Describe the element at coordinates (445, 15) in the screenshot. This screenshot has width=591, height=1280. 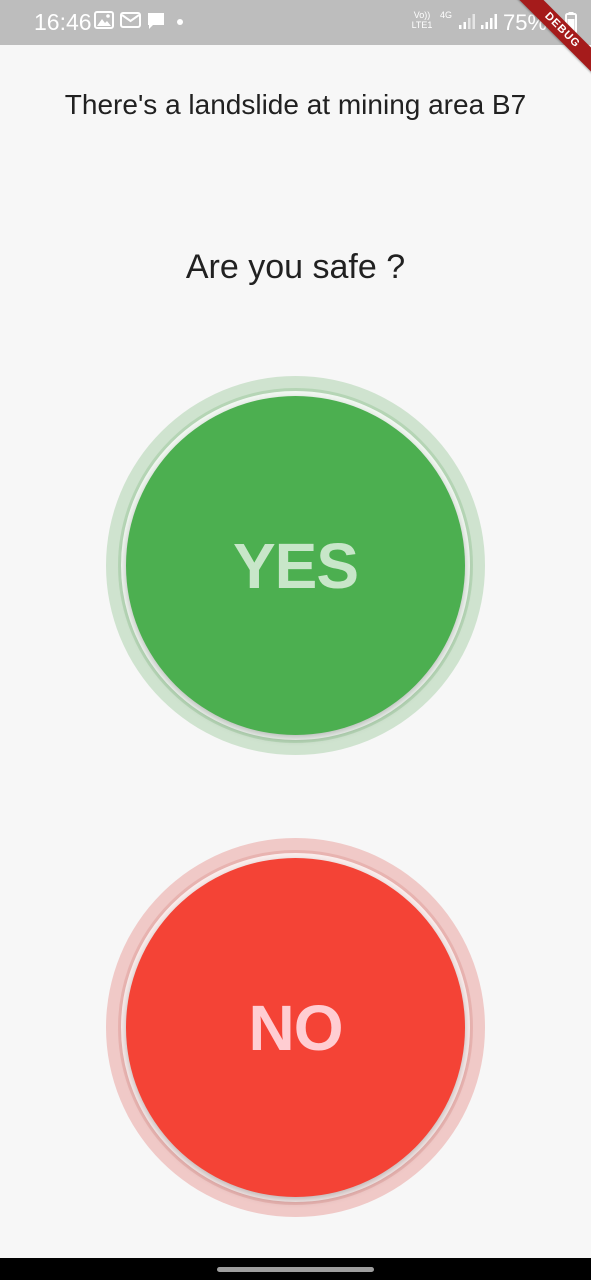
I see `4g-icon: 4G` at that location.